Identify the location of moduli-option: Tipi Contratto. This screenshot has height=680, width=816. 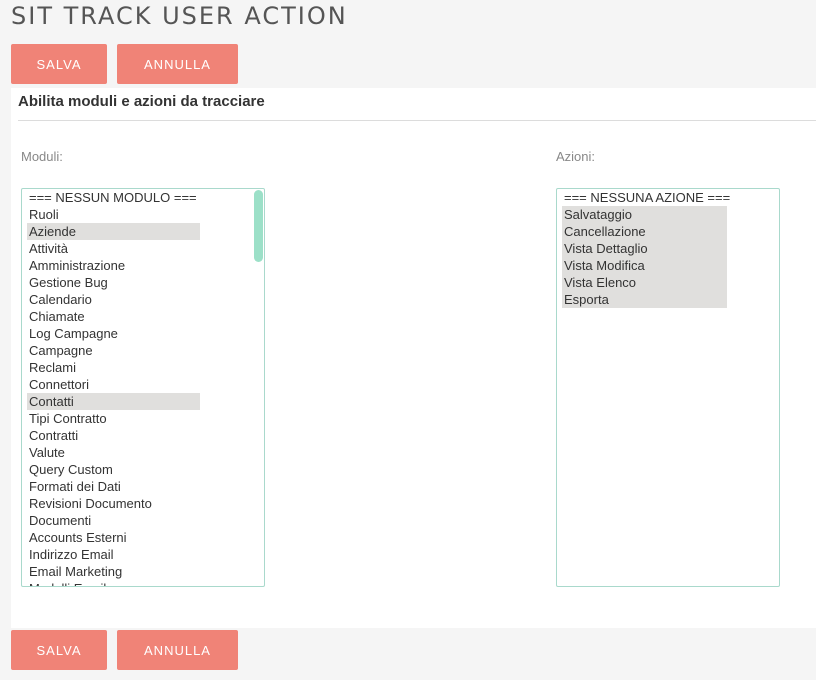
(113, 418).